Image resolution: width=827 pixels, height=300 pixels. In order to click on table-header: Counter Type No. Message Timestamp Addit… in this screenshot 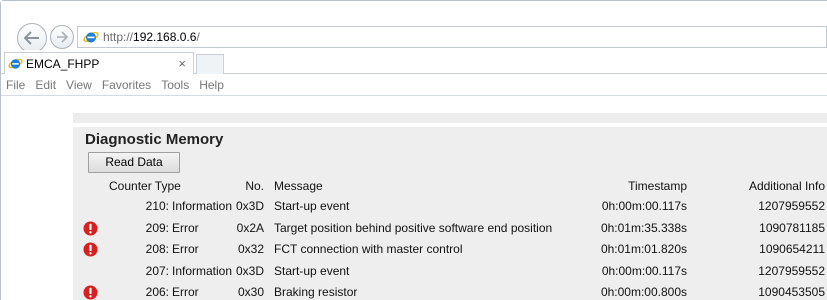, I will do `click(450, 186)`.